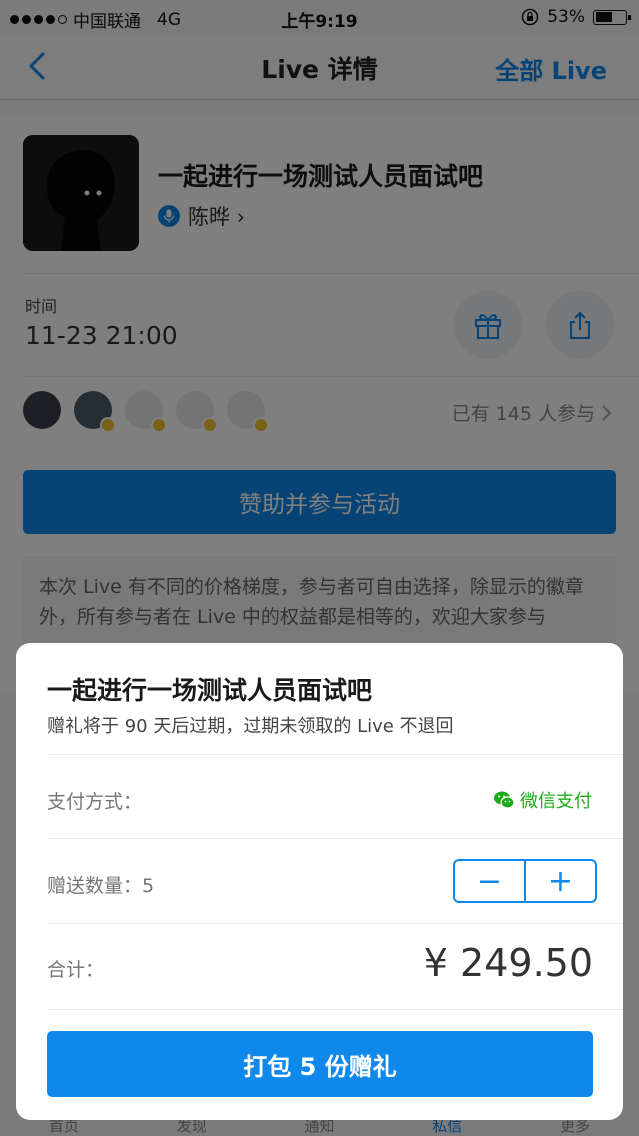 This screenshot has width=639, height=1136. What do you see at coordinates (508, 963) in the screenshot?
I see `total-price: ¥ 249.50` at bounding box center [508, 963].